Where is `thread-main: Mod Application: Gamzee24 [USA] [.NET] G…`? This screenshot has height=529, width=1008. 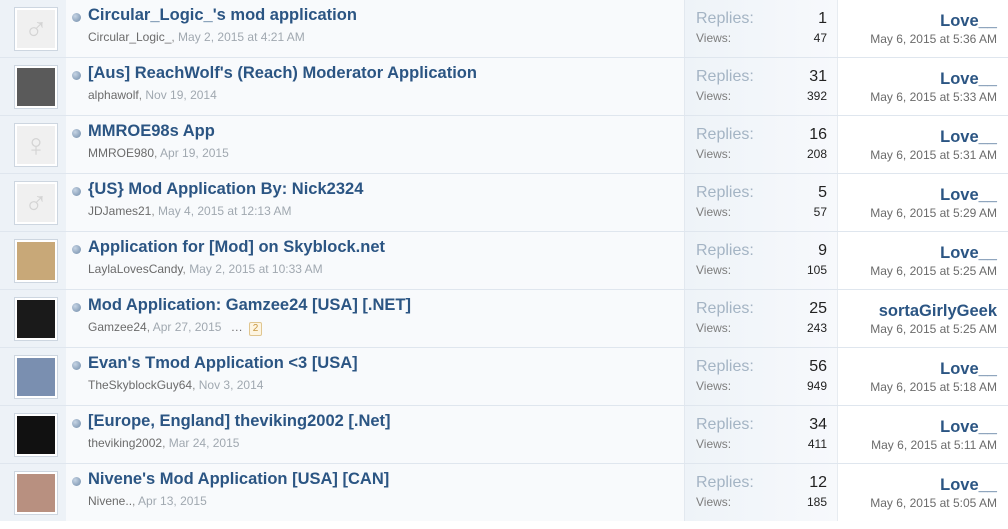
thread-main: Mod Application: Gamzee24 [USA] [.NET] G… is located at coordinates (375, 318).